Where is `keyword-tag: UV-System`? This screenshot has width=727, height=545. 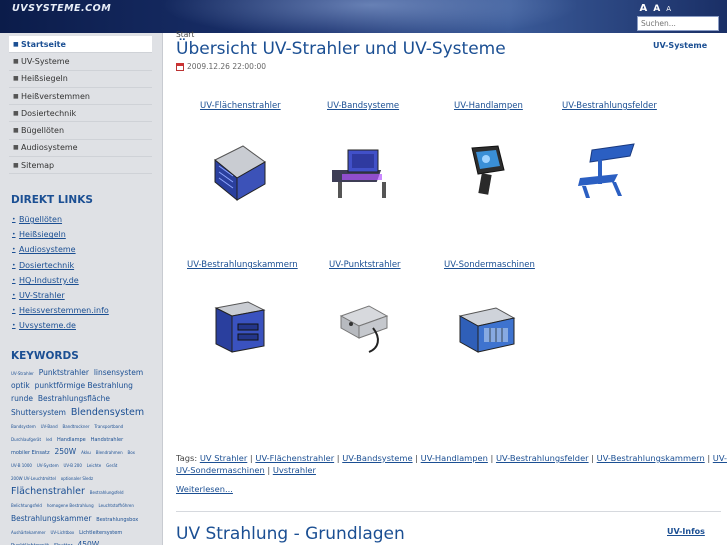
keyword-tag: UV-System is located at coordinates (48, 465).